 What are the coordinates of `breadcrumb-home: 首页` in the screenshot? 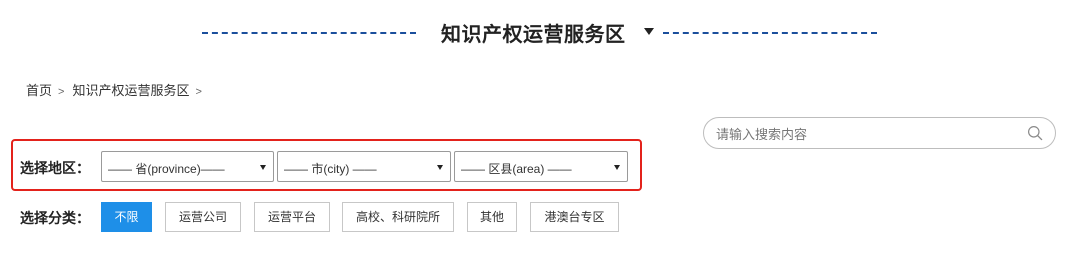 It's located at (39, 90).